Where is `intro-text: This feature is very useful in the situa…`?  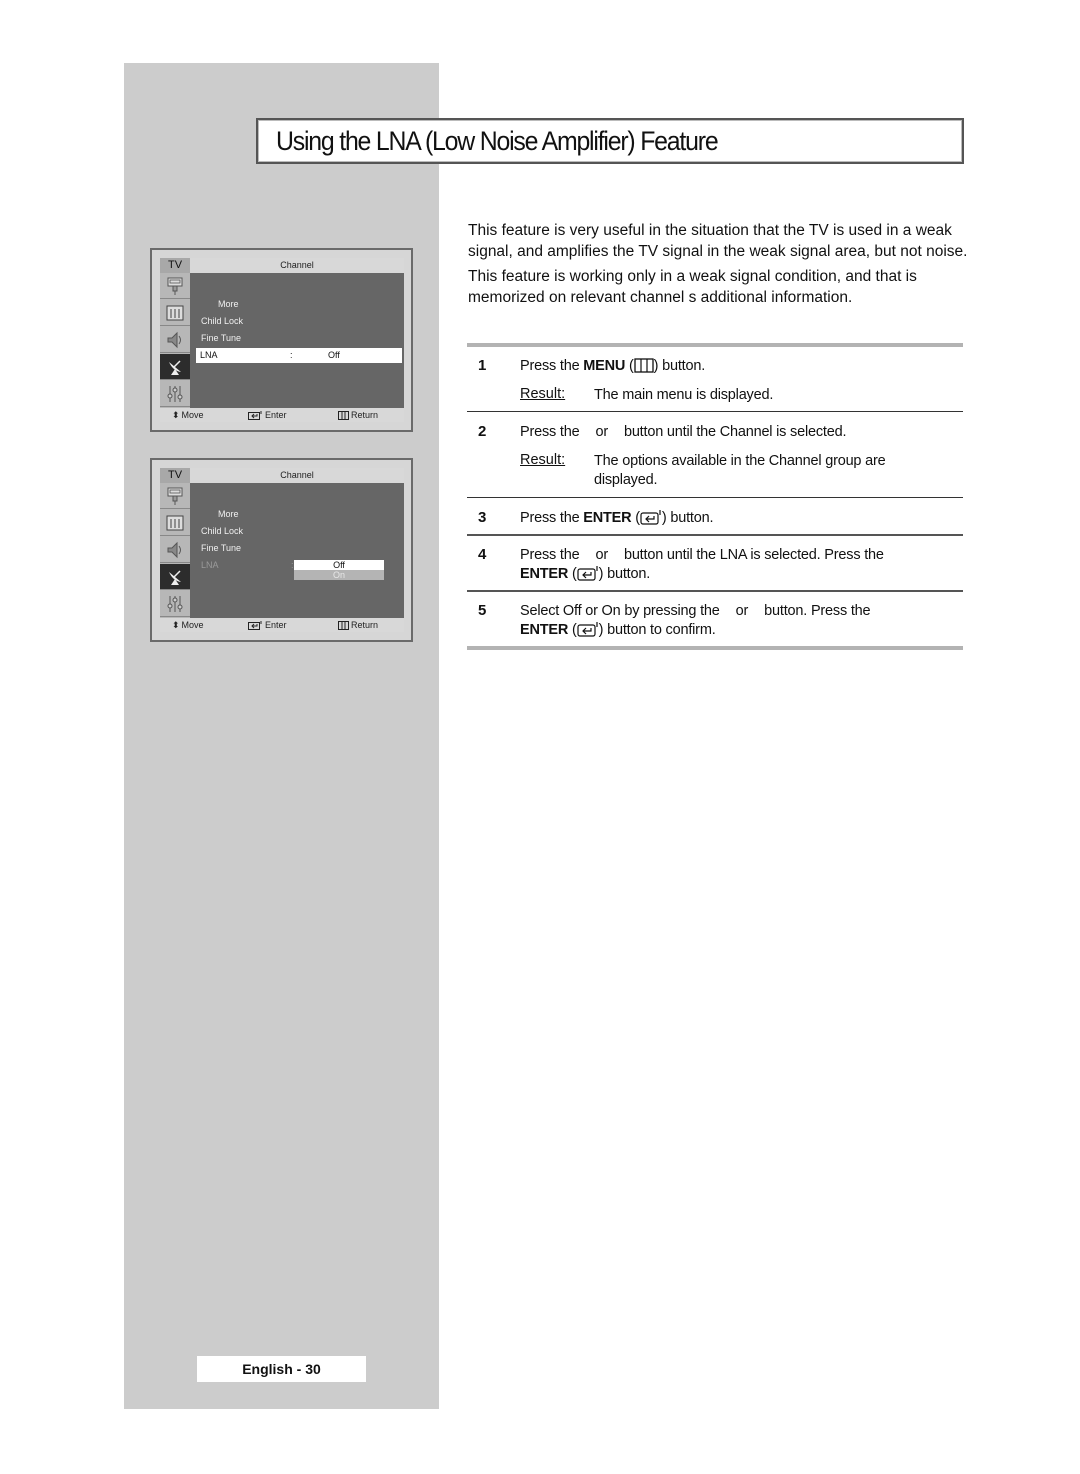 intro-text: This feature is very useful in the situa… is located at coordinates (723, 266).